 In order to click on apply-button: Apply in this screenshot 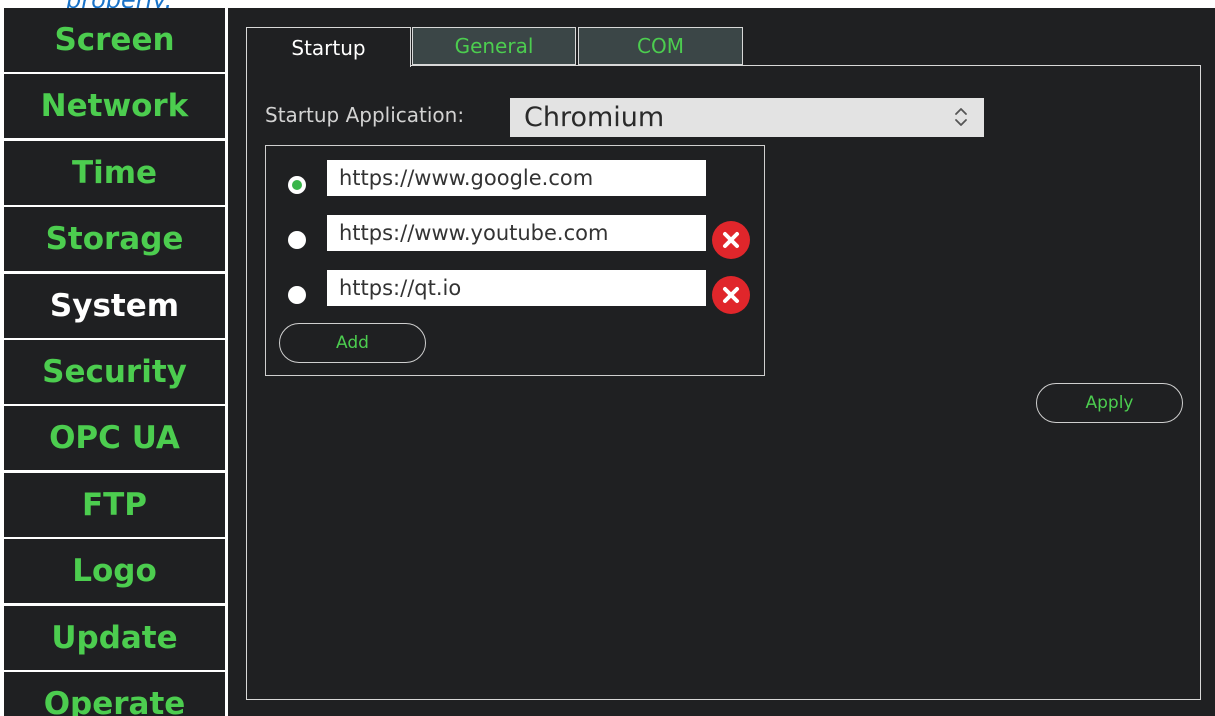, I will do `click(1109, 403)`.